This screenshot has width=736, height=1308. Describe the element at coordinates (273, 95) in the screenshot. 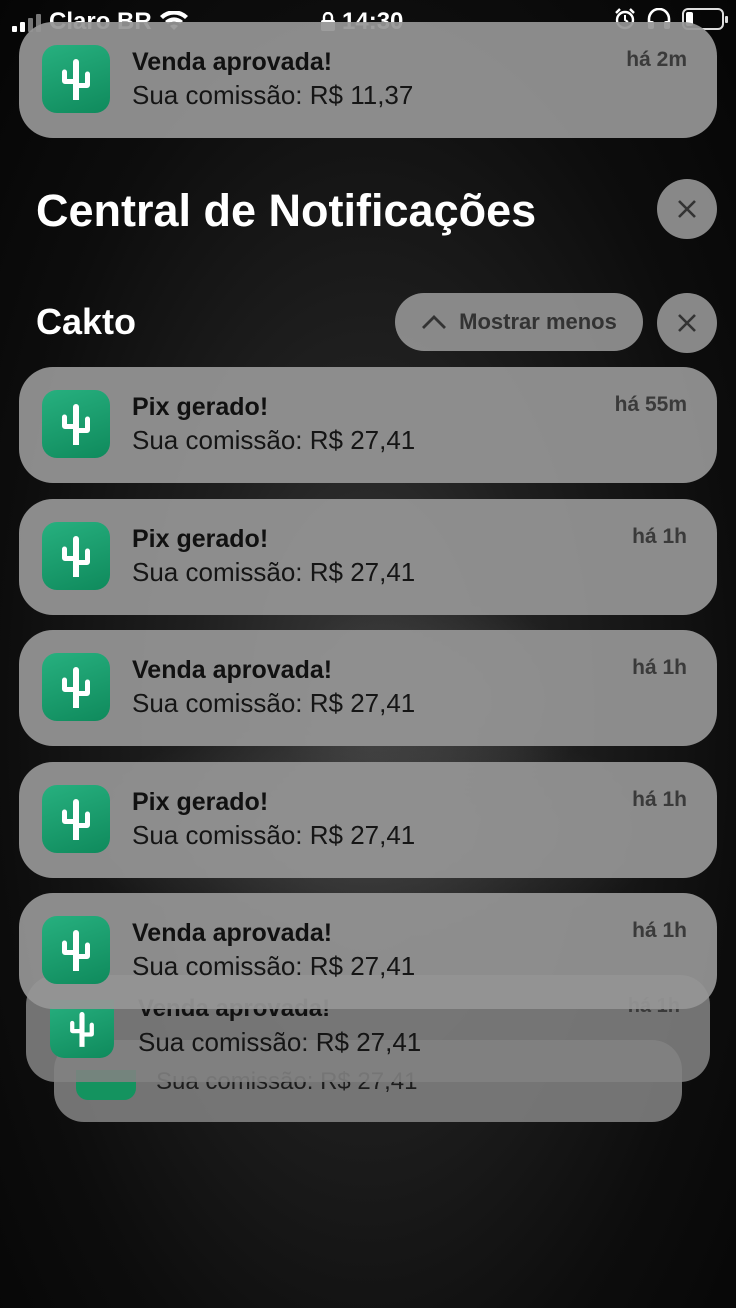

I see `notification-body: Sua comissão: R$ 11,37` at that location.